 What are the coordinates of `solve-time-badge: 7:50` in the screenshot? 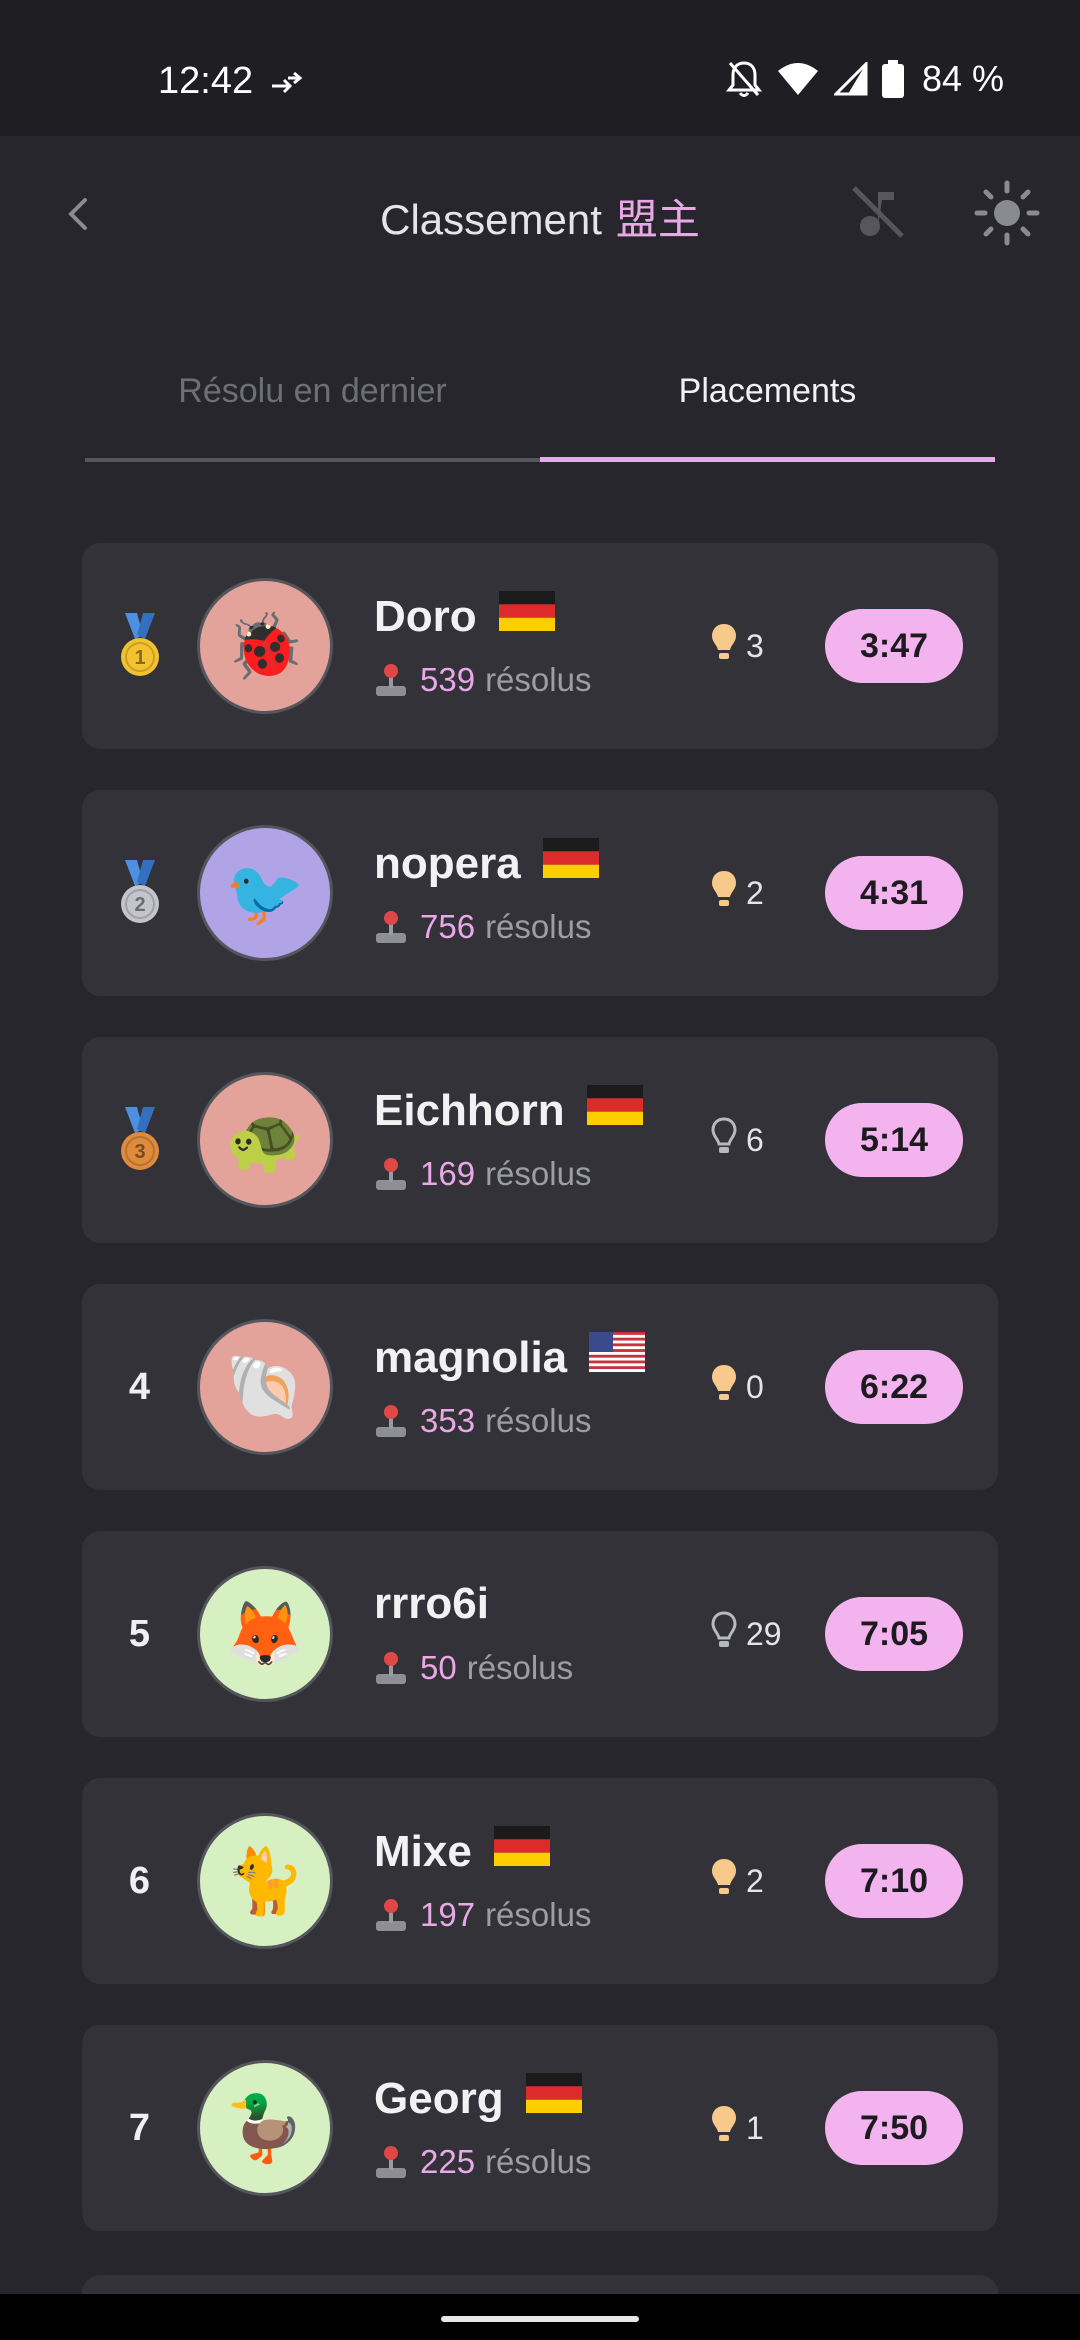 It's located at (894, 2128).